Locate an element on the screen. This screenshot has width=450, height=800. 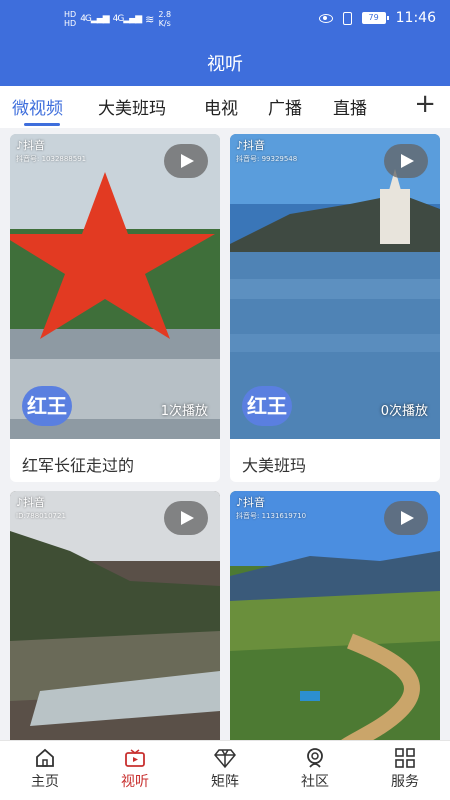
douyin-watermark: ♪抖音 ID:788010721 is located at coordinates (41, 509).